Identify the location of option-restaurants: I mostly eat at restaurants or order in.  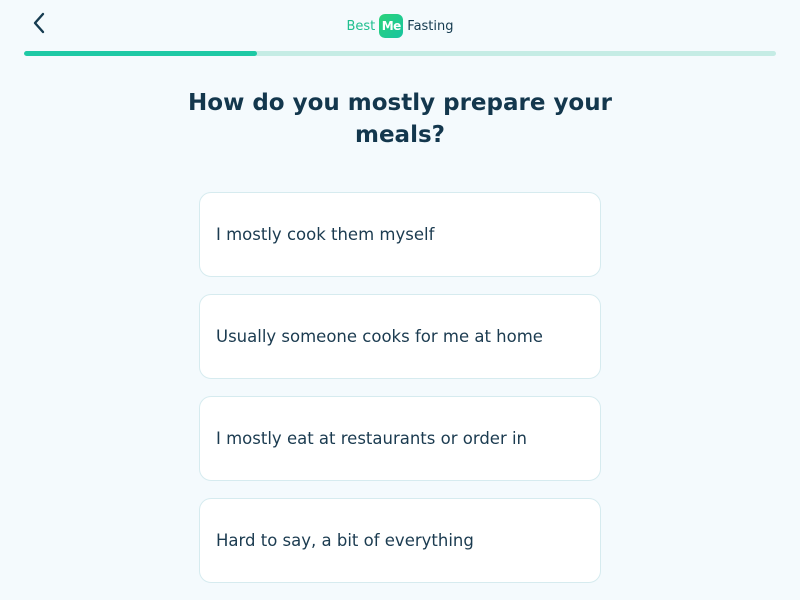
(400, 438).